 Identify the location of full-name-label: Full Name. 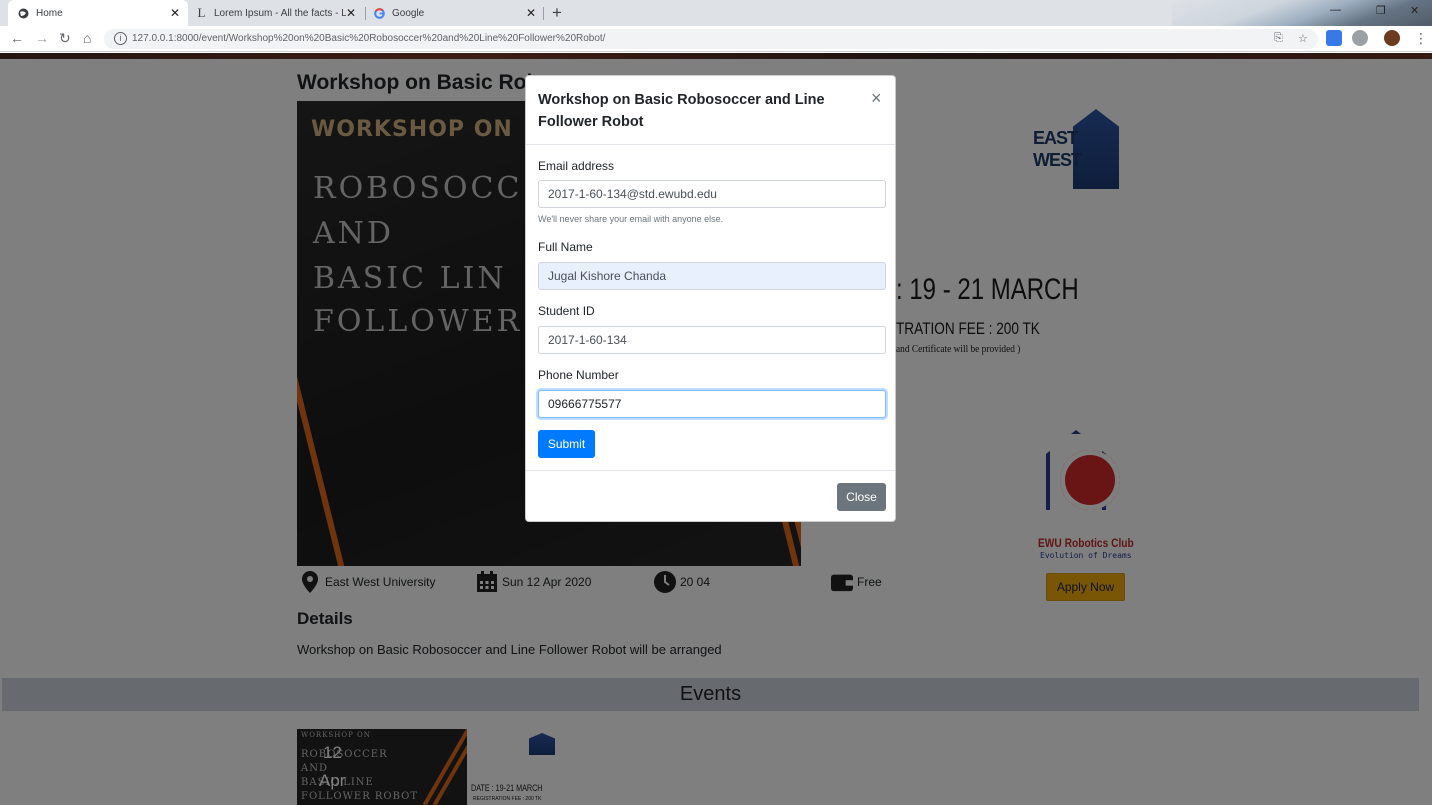
(565, 247).